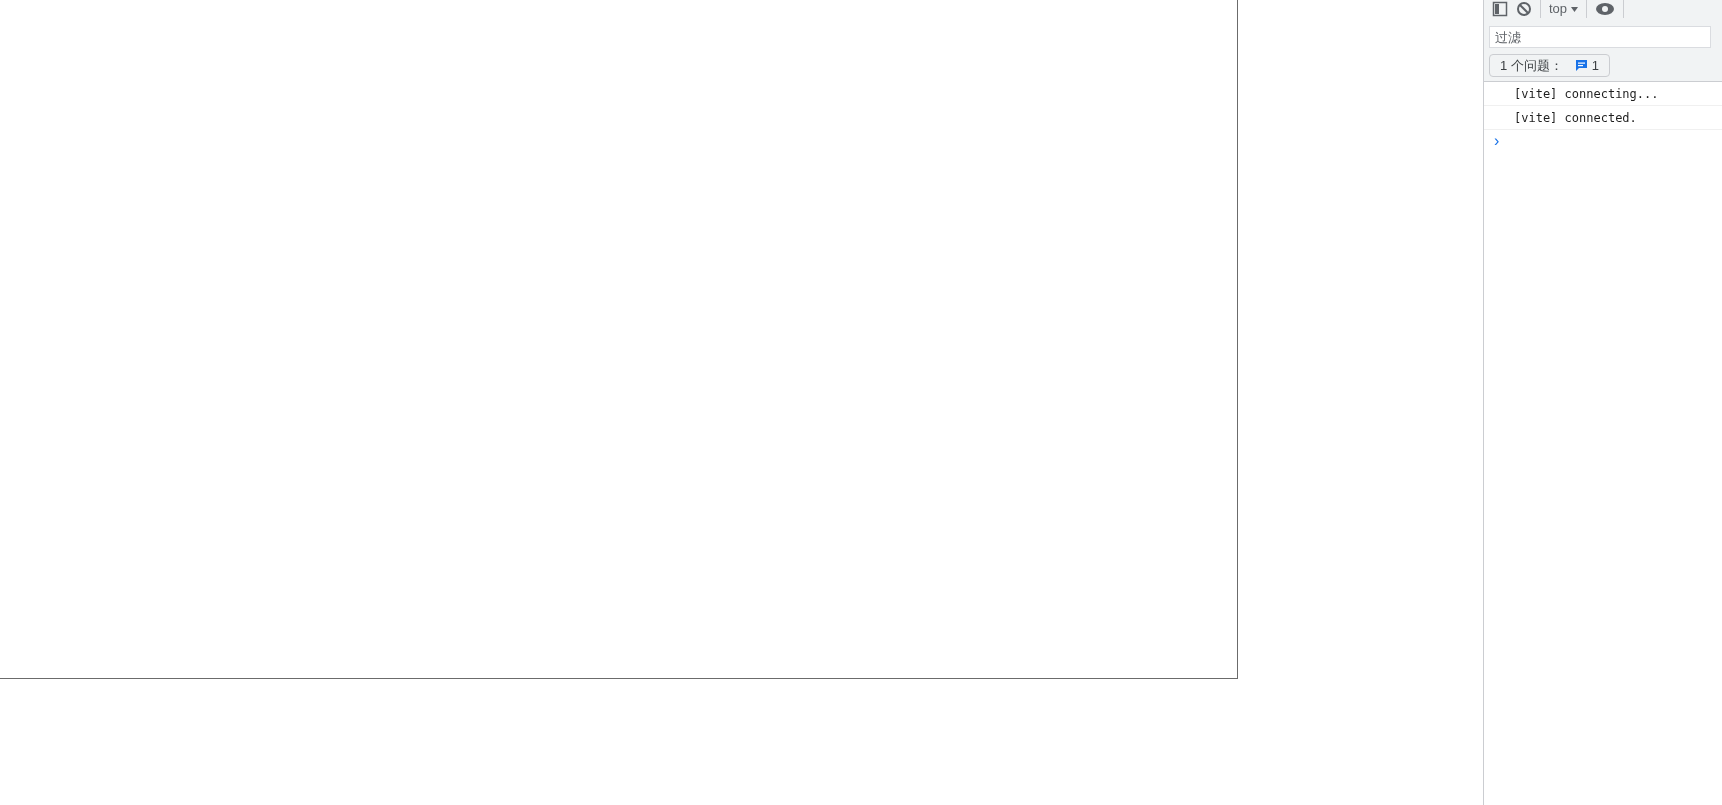 The image size is (1722, 805). I want to click on console-message: [vite] connected., so click(1575, 118).